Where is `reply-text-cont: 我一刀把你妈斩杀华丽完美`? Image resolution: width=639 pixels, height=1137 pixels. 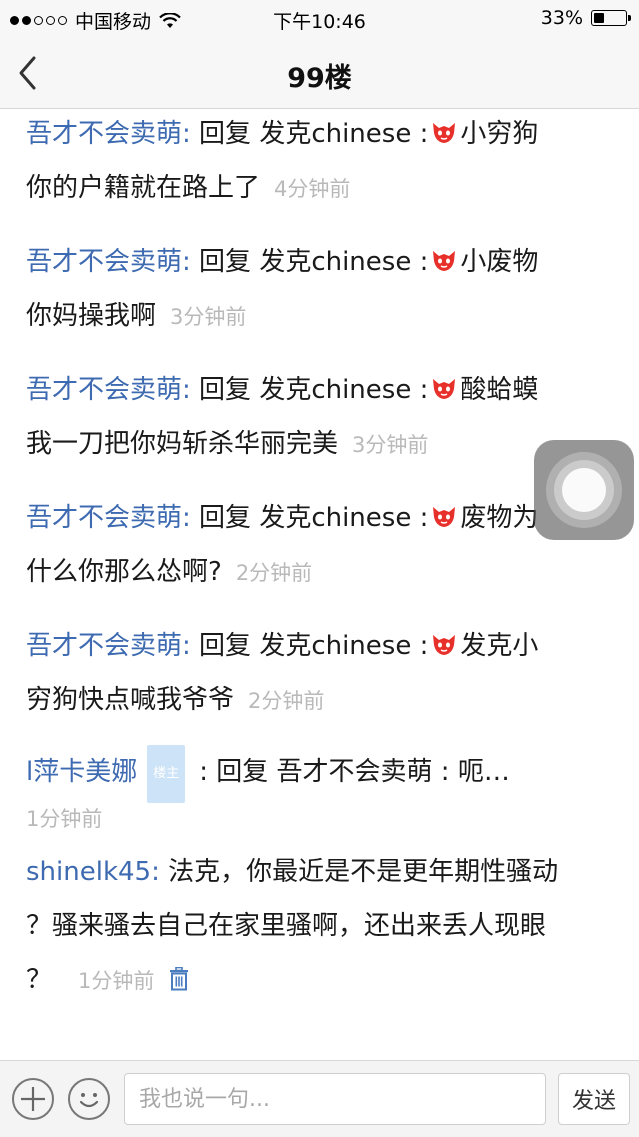 reply-text-cont: 我一刀把你妈斩杀华丽完美 is located at coordinates (182, 444).